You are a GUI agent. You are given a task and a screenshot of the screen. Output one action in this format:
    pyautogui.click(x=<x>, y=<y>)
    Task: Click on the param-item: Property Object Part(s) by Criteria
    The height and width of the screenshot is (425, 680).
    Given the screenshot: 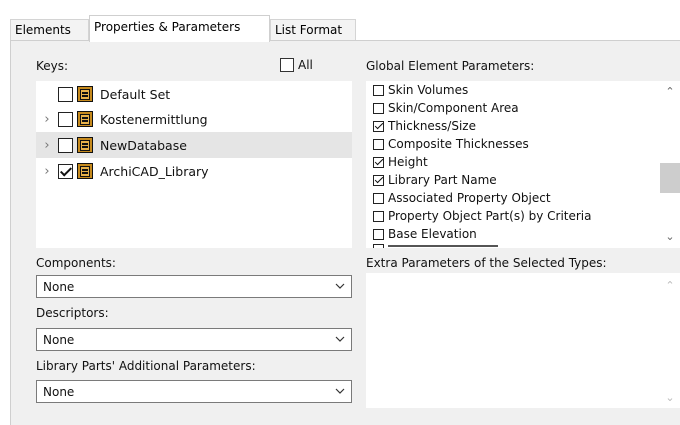 What is the action you would take?
    pyautogui.click(x=482, y=216)
    